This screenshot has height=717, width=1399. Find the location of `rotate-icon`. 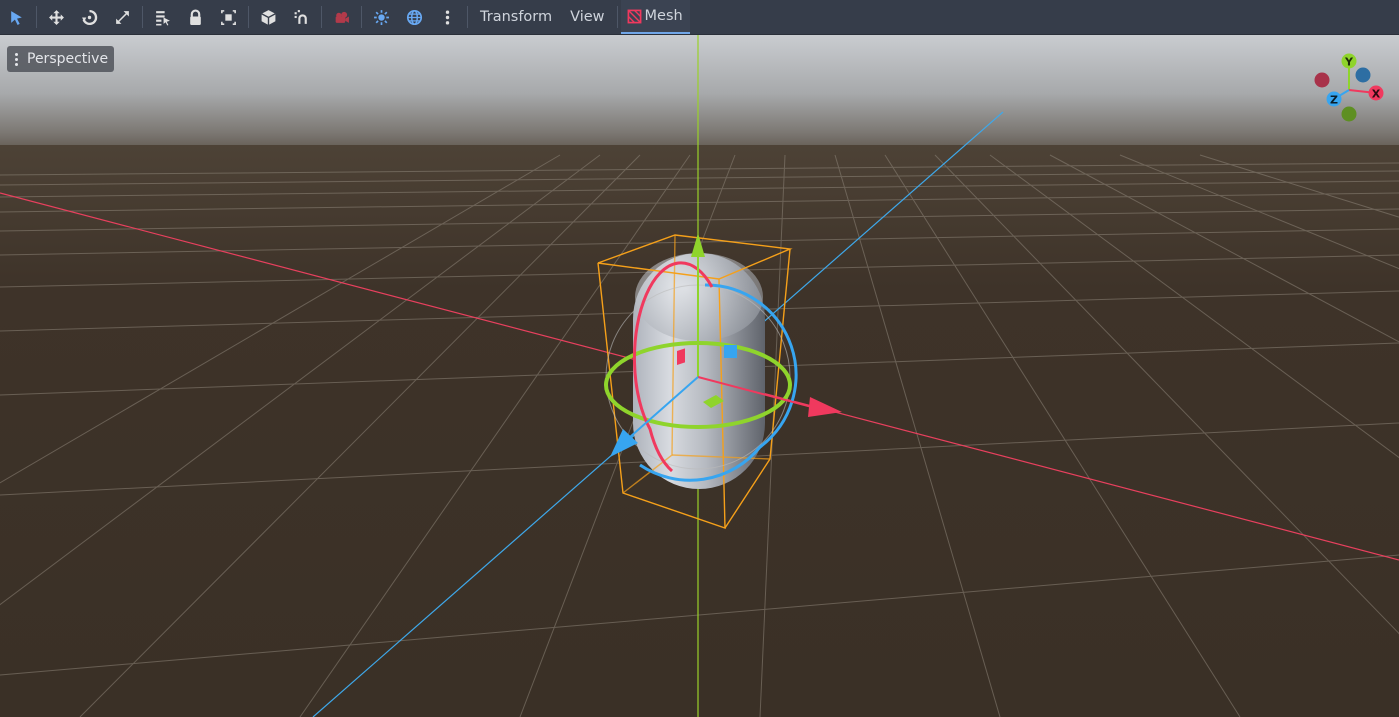

rotate-icon is located at coordinates (90, 17).